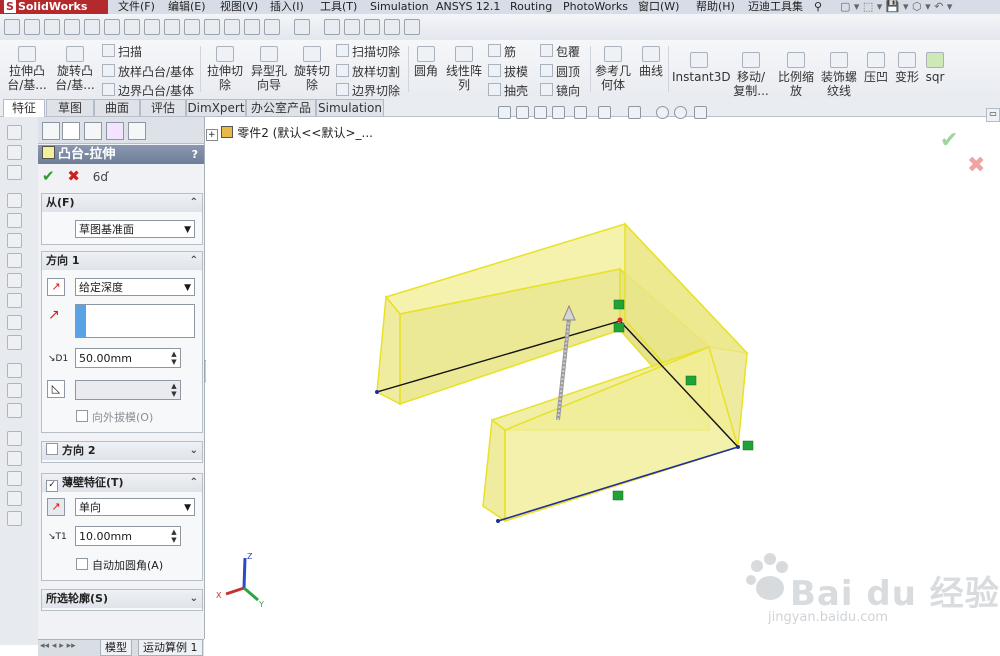 The width and height of the screenshot is (1000, 656). Describe the element at coordinates (272, 27) in the screenshot. I see `relation-icon` at that location.